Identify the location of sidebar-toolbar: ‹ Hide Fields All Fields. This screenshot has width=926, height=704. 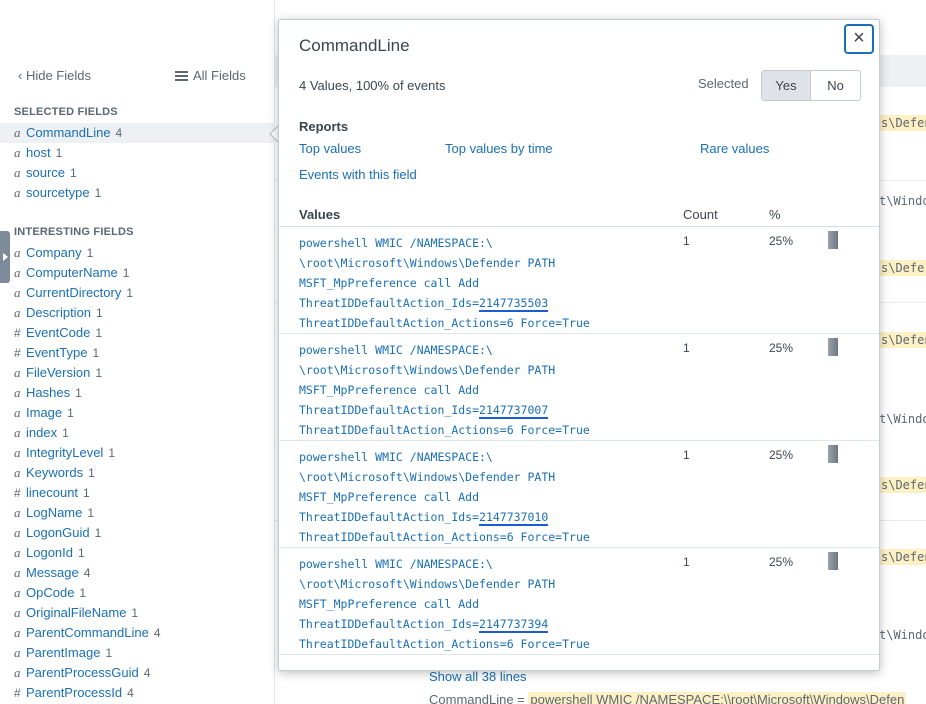
(137, 76).